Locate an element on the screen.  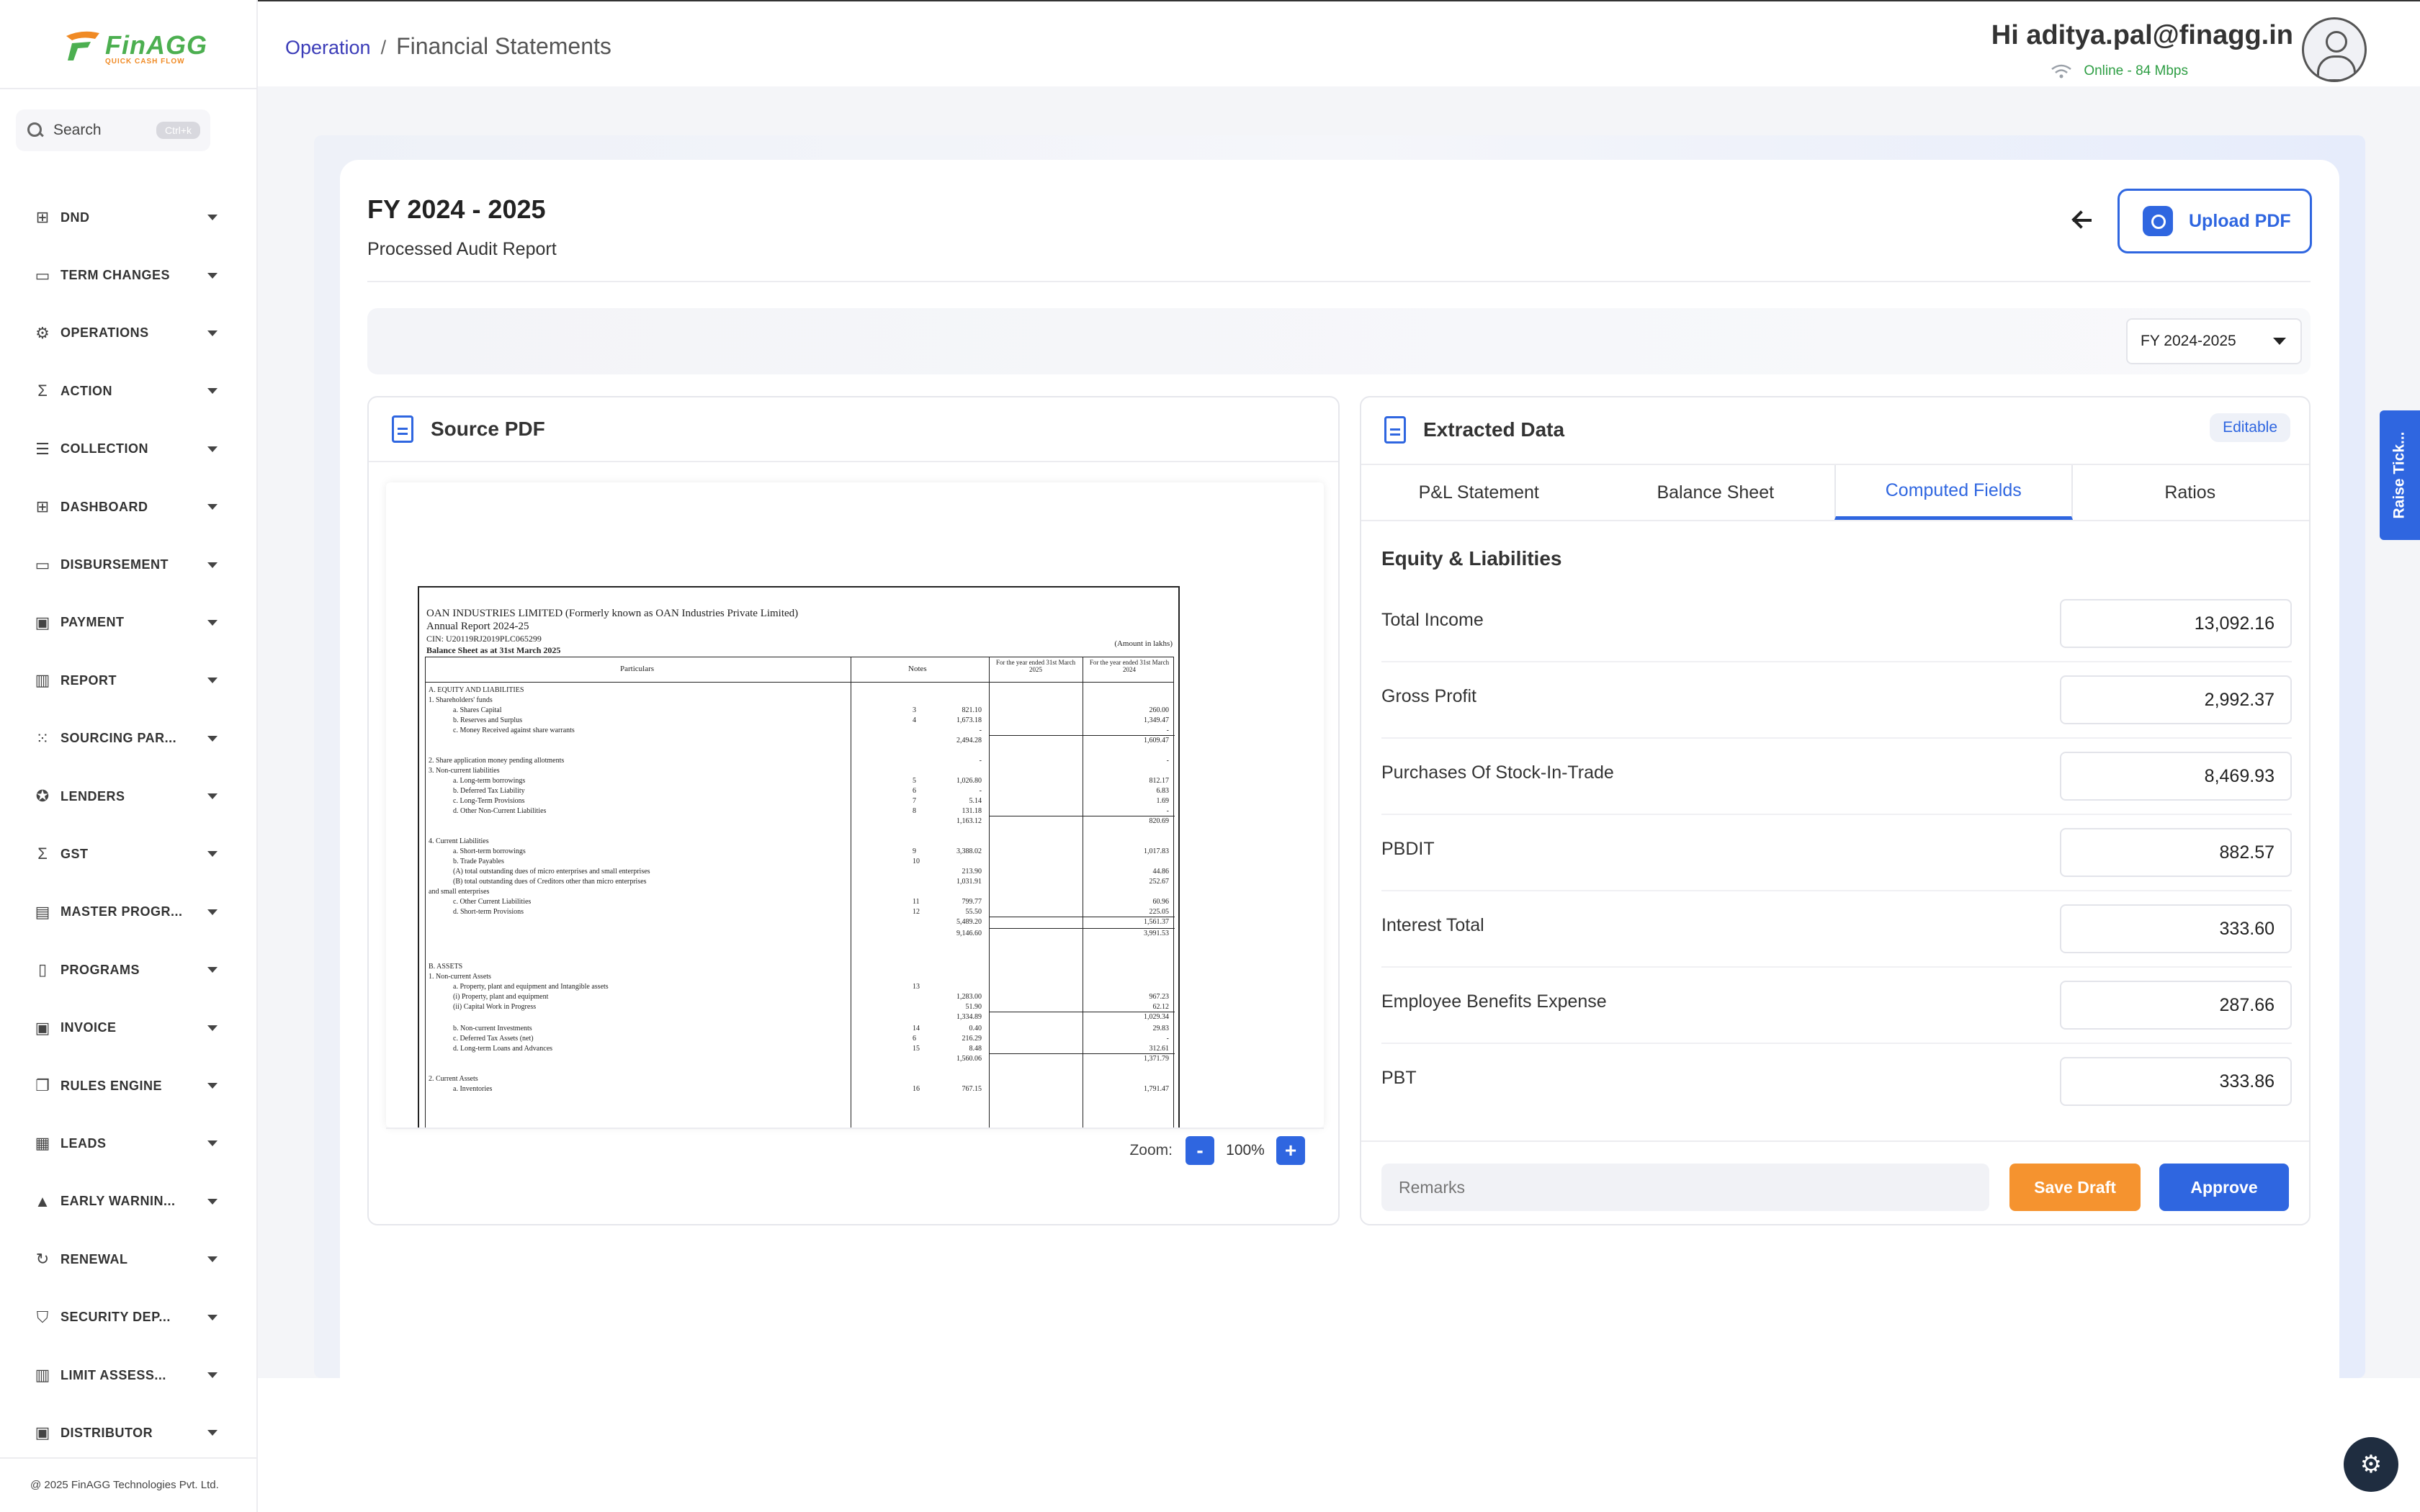
remarks-input is located at coordinates (1685, 1187).